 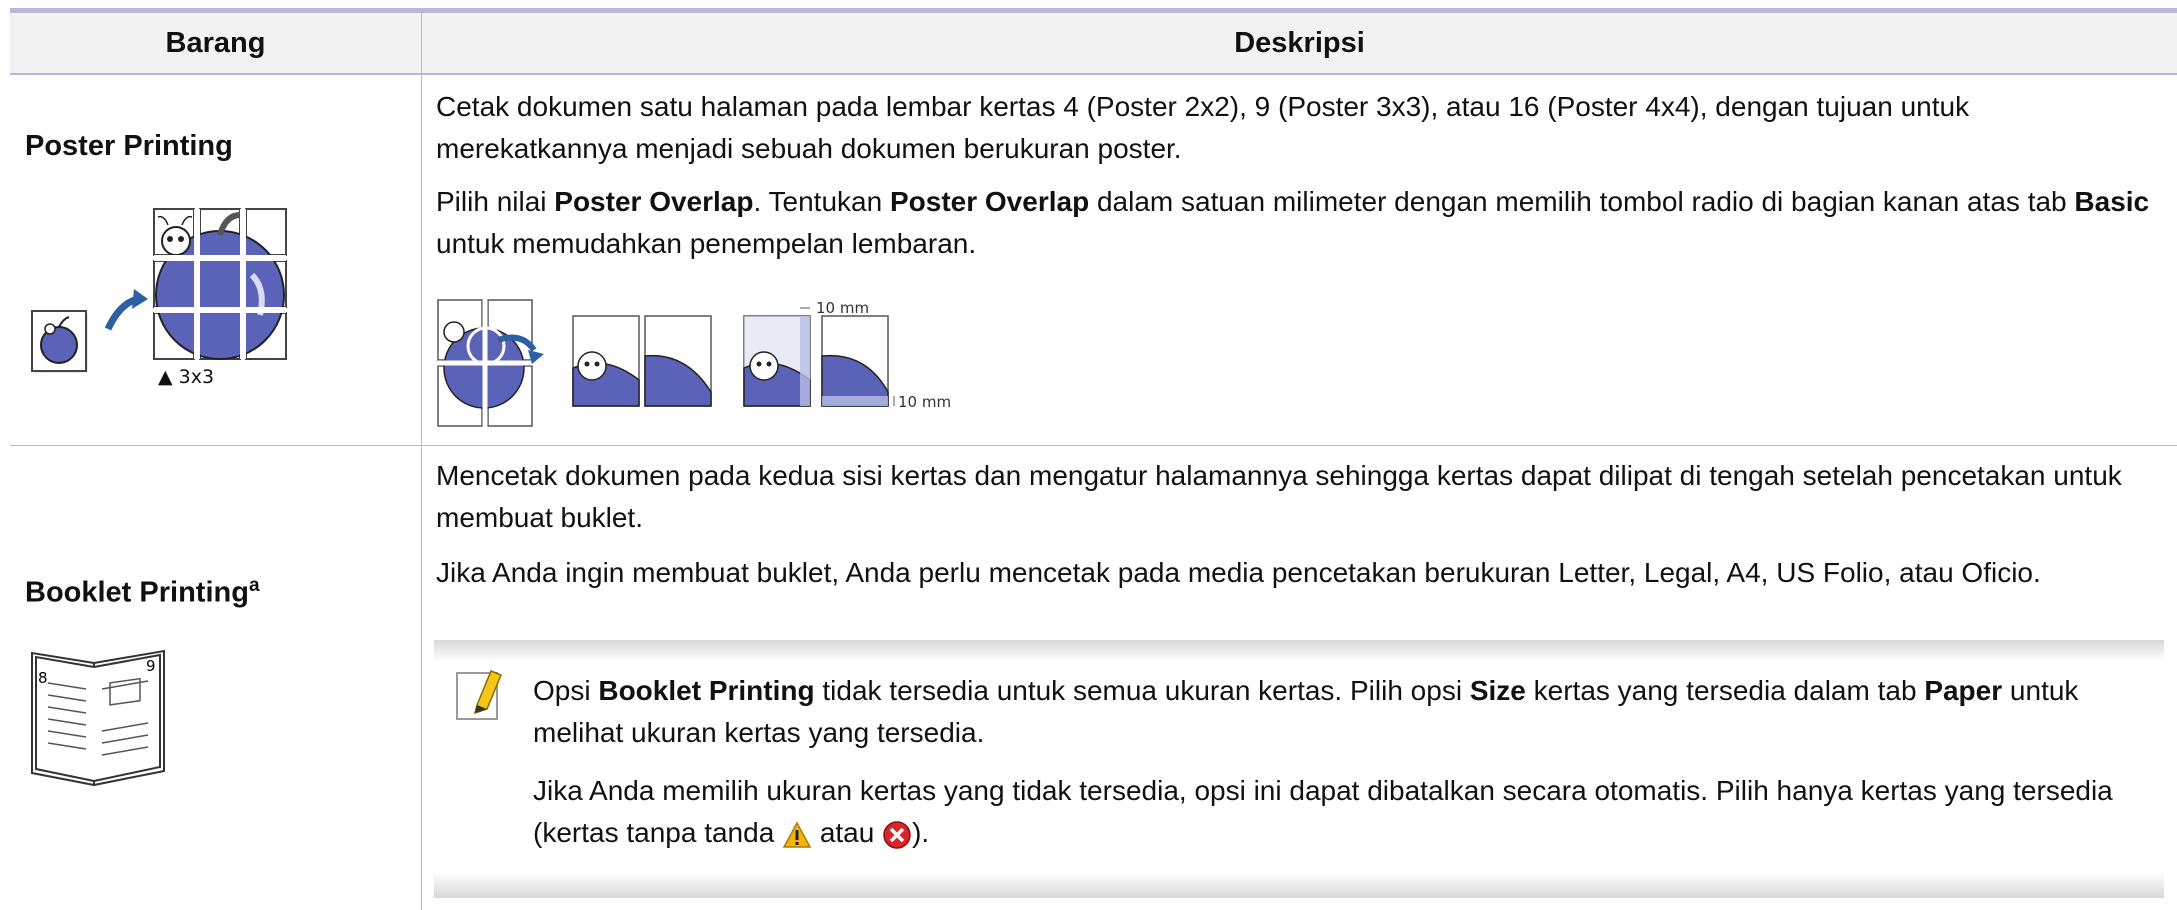 What do you see at coordinates (43, 678) in the screenshot?
I see `booklet-page-left-number: 8` at bounding box center [43, 678].